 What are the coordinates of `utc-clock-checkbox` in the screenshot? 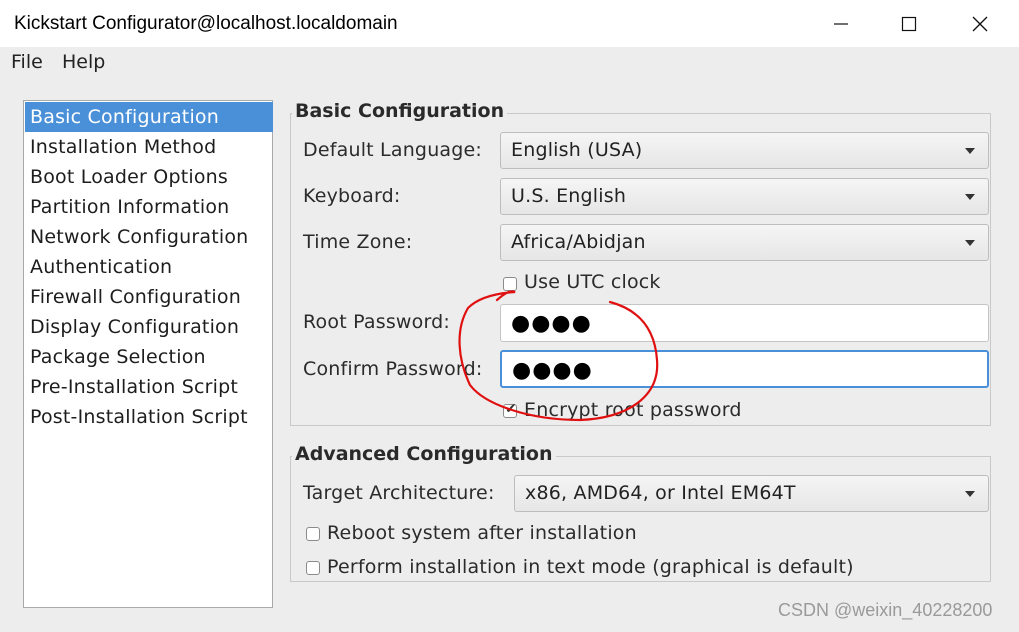 It's located at (510, 284).